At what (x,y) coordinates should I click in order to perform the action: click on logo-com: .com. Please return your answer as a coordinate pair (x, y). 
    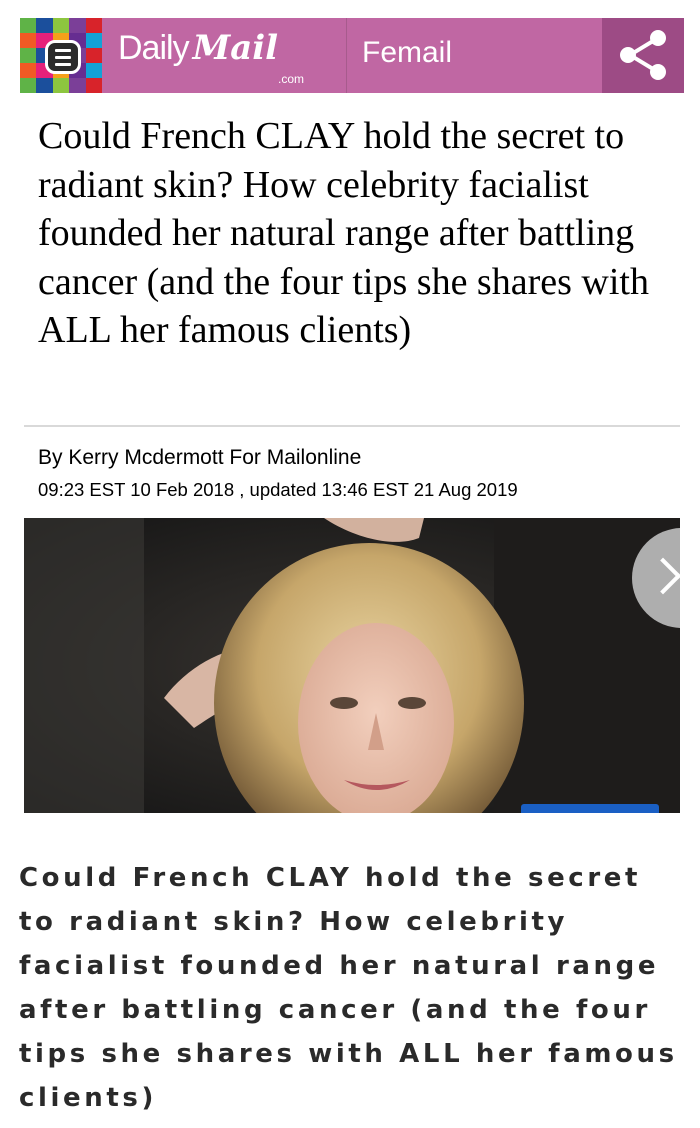
    Looking at the image, I should click on (291, 79).